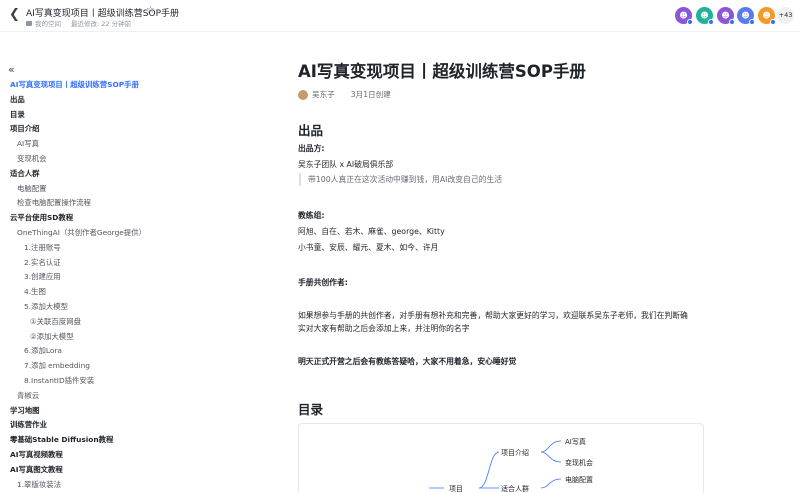 This screenshot has height=493, width=800. Describe the element at coordinates (90, 174) in the screenshot. I see `outline-item: 适合人群` at that location.